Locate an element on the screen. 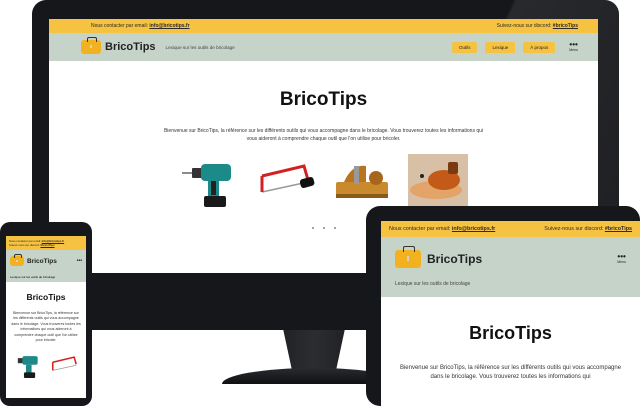  nav-lexique-button: Lexique is located at coordinates (500, 47).